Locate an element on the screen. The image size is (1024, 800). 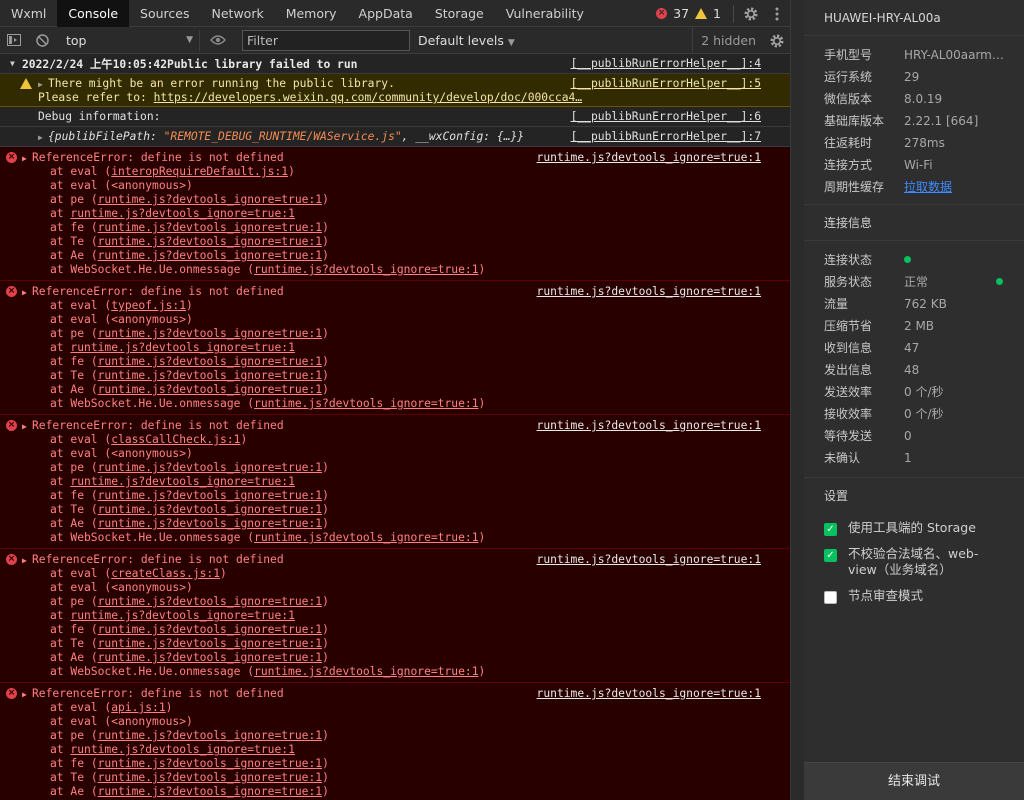
log-levels-dropdown: Default levels ▼ is located at coordinates (466, 40).